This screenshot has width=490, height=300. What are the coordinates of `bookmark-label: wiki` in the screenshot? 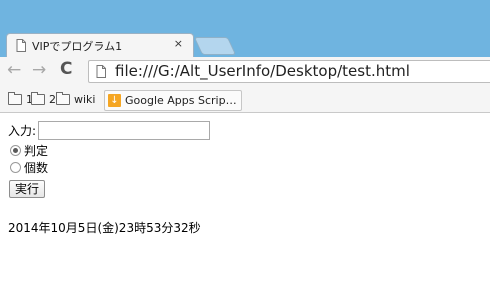 It's located at (85, 99).